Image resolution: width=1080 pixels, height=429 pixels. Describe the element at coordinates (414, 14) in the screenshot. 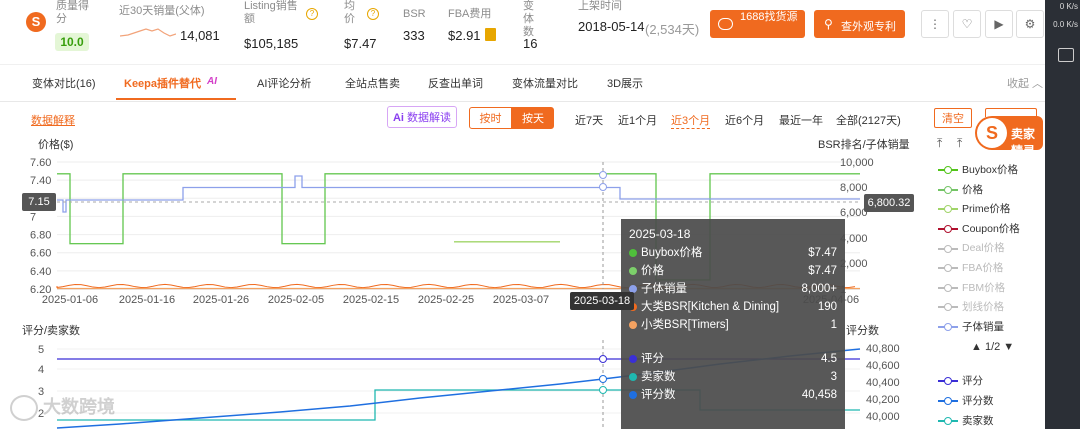

I see `bsr-label: BSR` at that location.